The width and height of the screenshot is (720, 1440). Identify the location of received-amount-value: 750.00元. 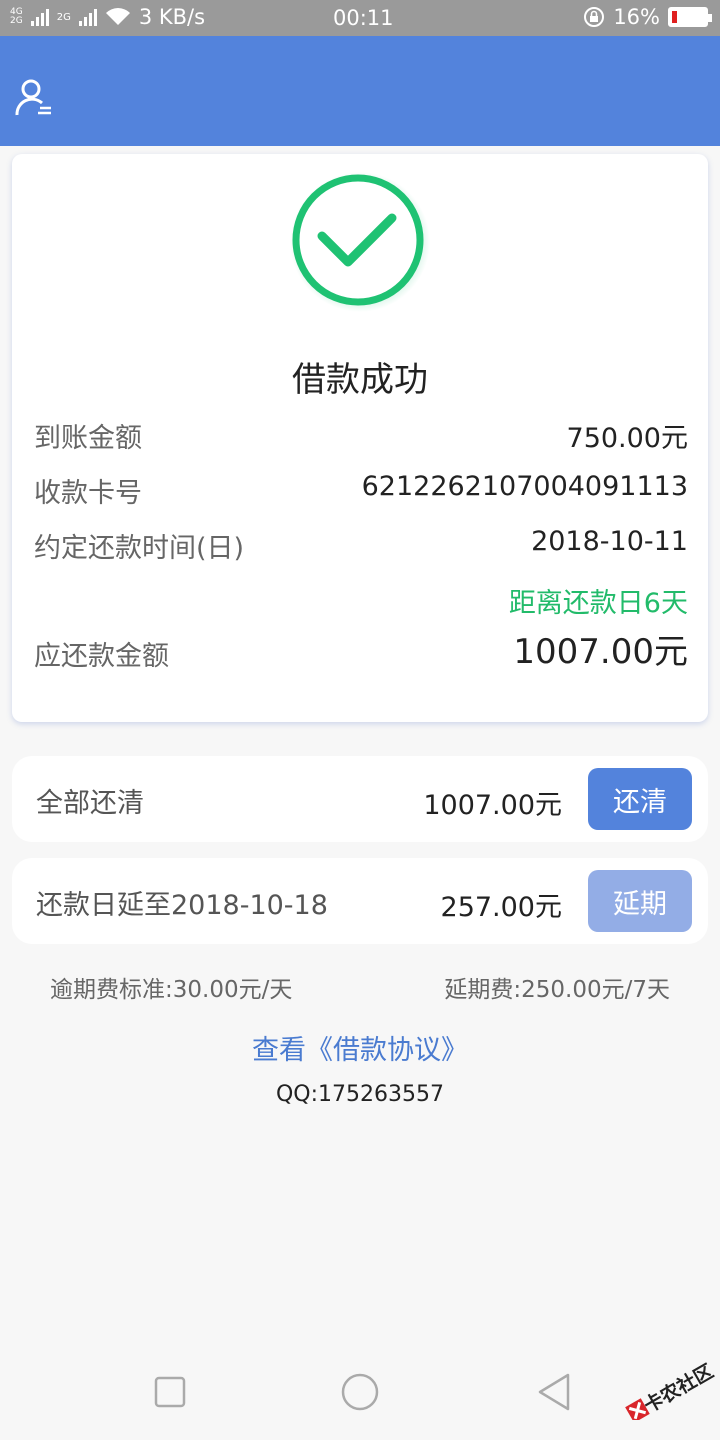
(627, 438).